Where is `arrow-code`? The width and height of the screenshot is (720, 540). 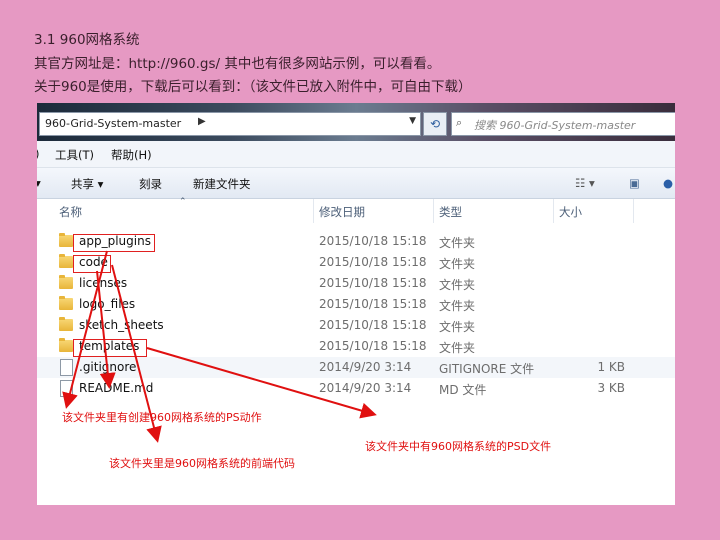
arrow-code is located at coordinates (136, 353).